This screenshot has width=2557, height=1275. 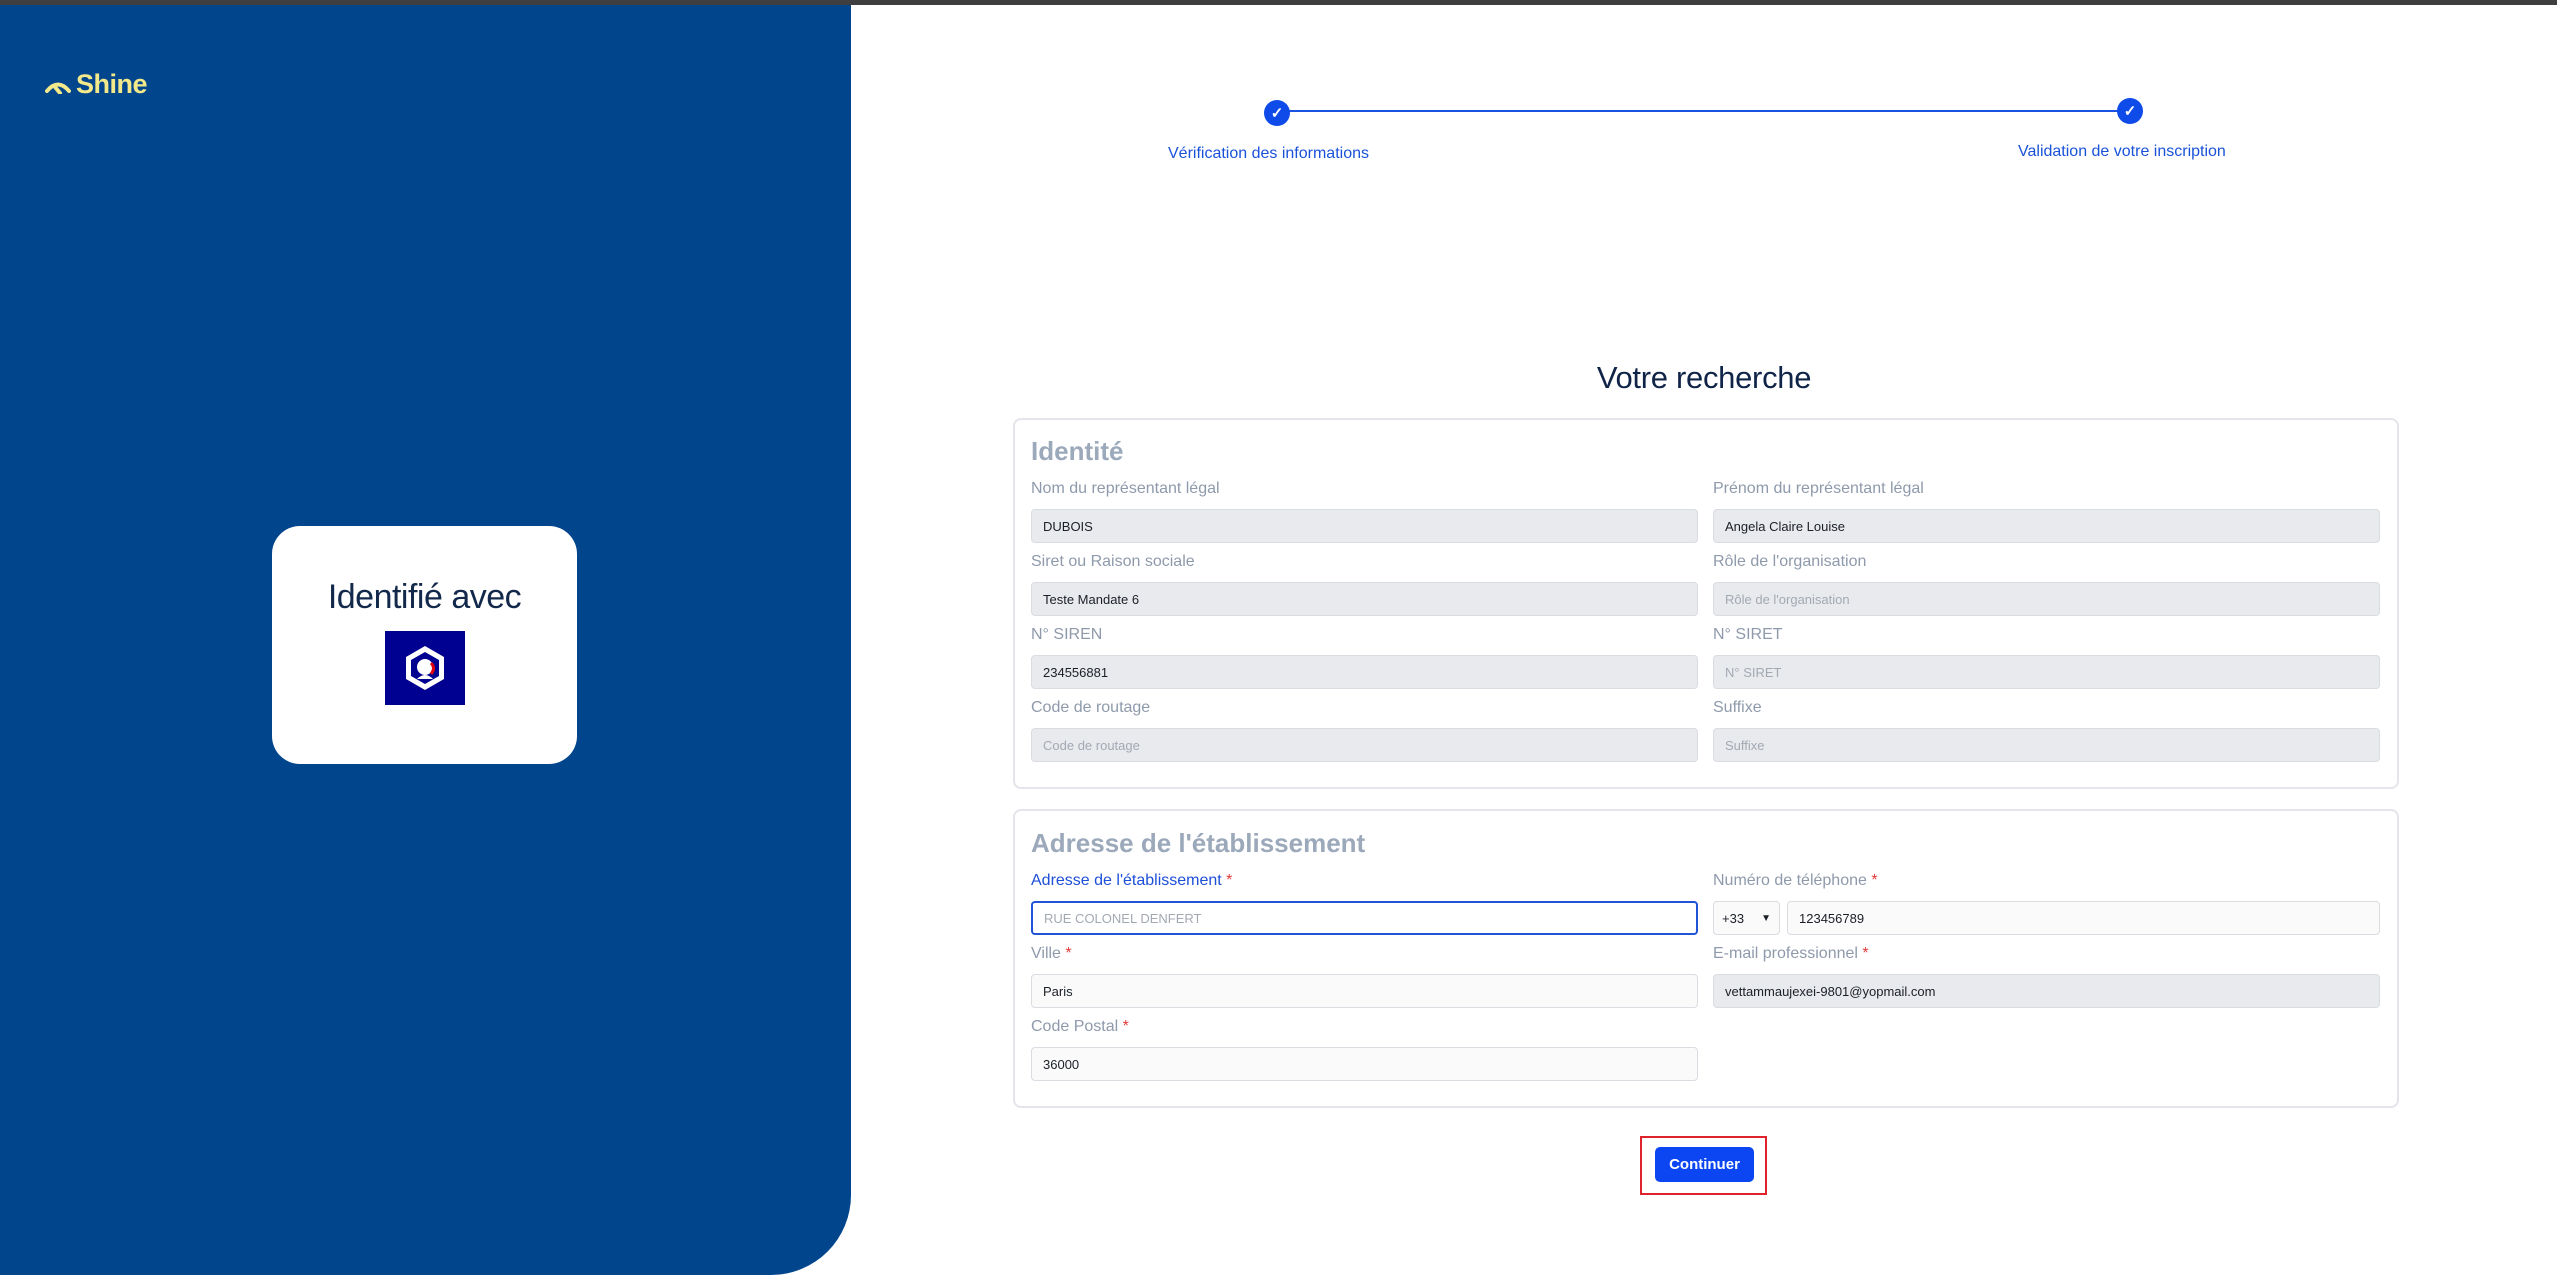 I want to click on step-1-check-icon: ✓, so click(x=1277, y=113).